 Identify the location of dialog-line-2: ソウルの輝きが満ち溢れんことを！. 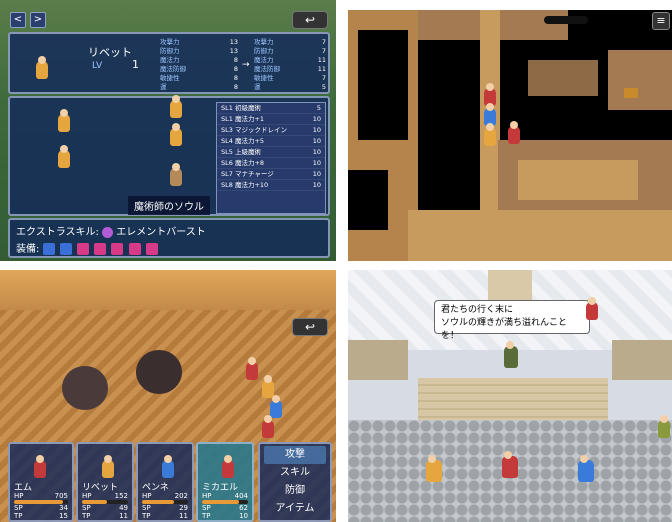
(504, 329).